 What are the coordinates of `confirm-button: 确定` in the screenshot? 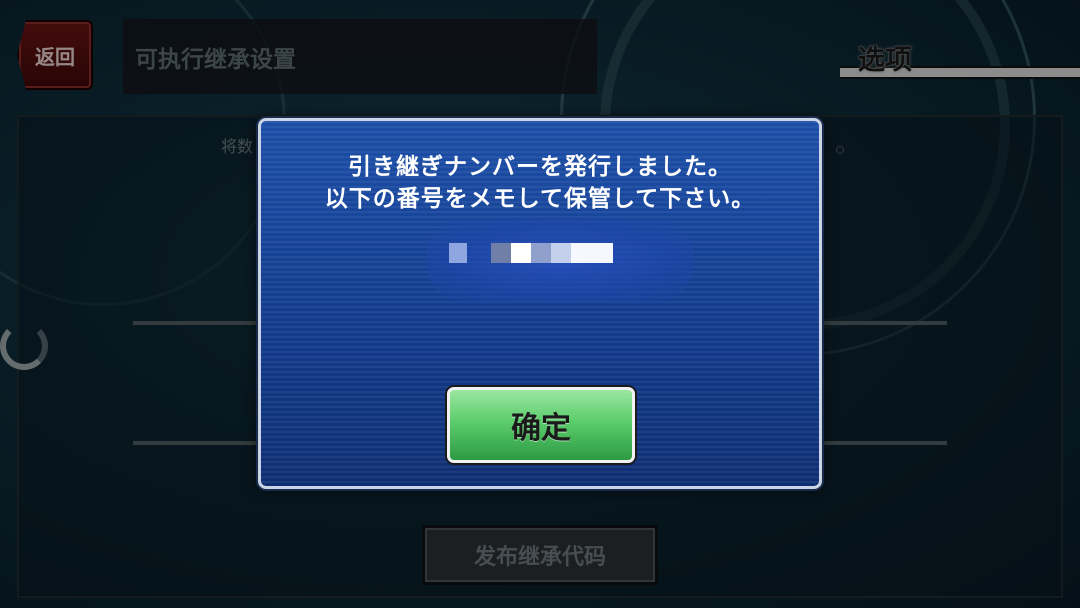 It's located at (541, 425).